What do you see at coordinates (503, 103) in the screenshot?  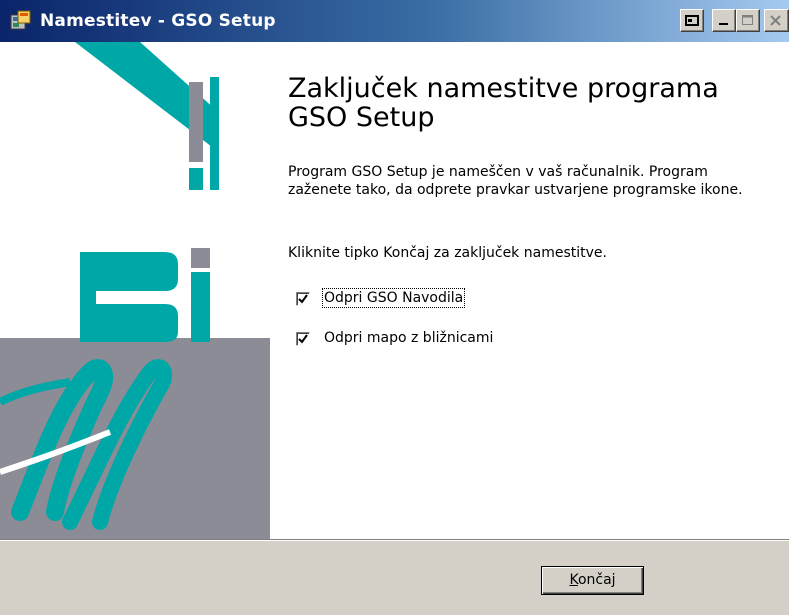 I see `page-title: Zaključek namestitve programa GSO Setup` at bounding box center [503, 103].